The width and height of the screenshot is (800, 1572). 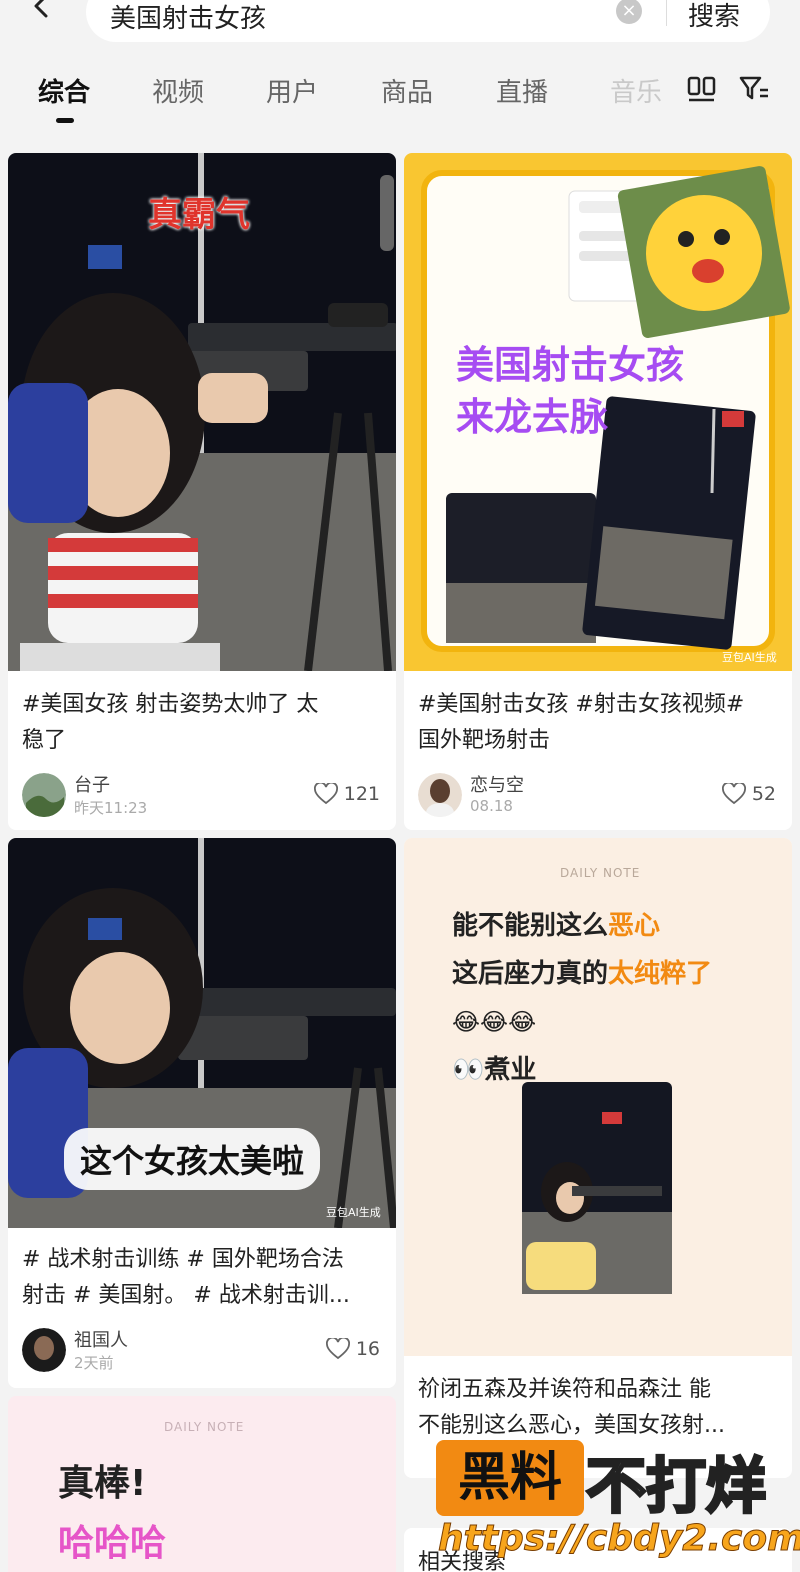 I want to click on active-tab-indicator, so click(x=65, y=120).